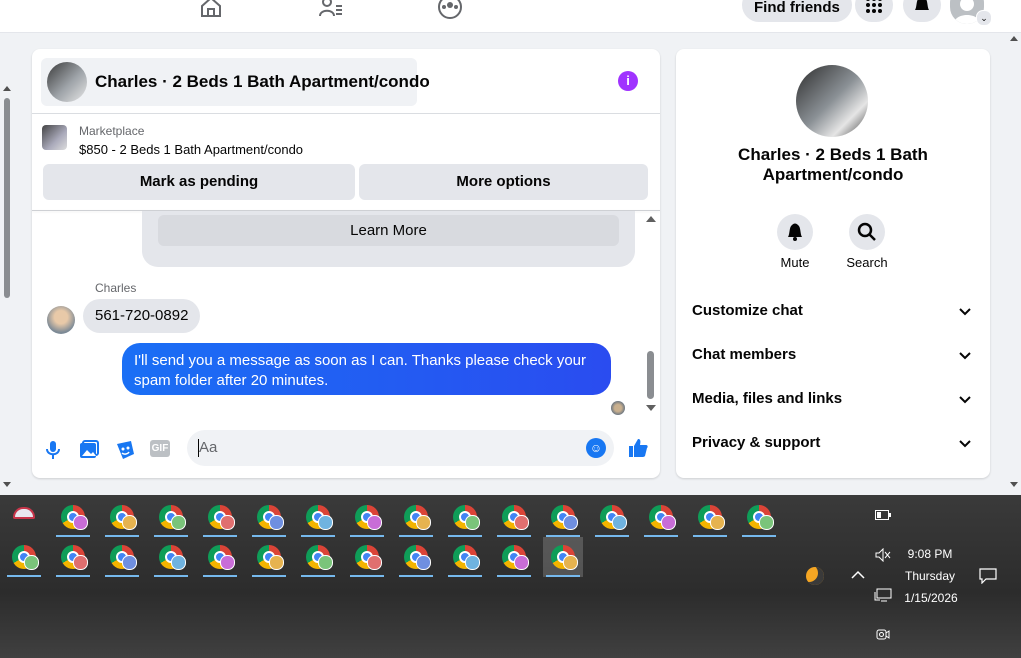 The image size is (1021, 658). What do you see at coordinates (833, 443) in the screenshot?
I see `privacy-support-row: Privacy & support` at bounding box center [833, 443].